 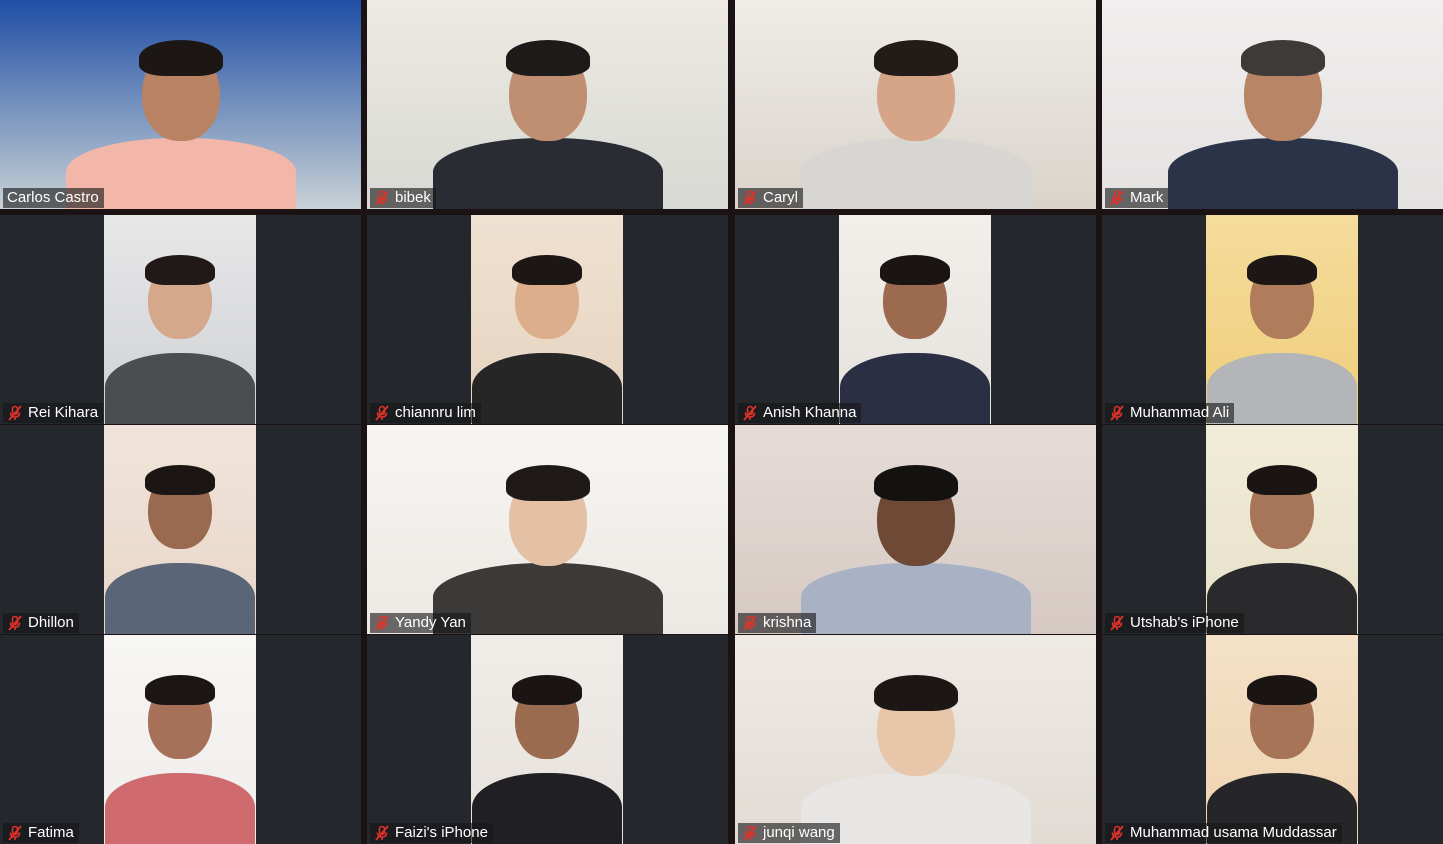 I want to click on participant-name-tag: Muhammad Ali, so click(x=1170, y=413).